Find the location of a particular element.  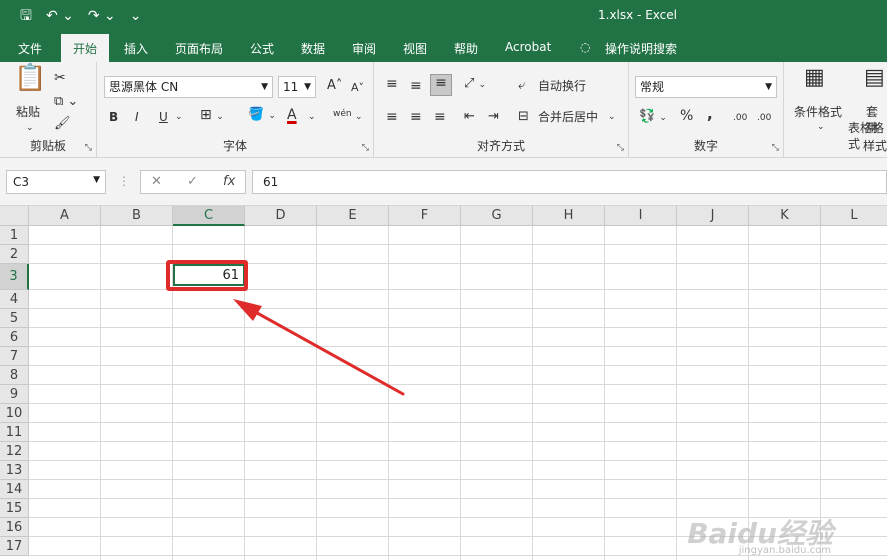

increase-indent-icon: ⇥ is located at coordinates (493, 117).